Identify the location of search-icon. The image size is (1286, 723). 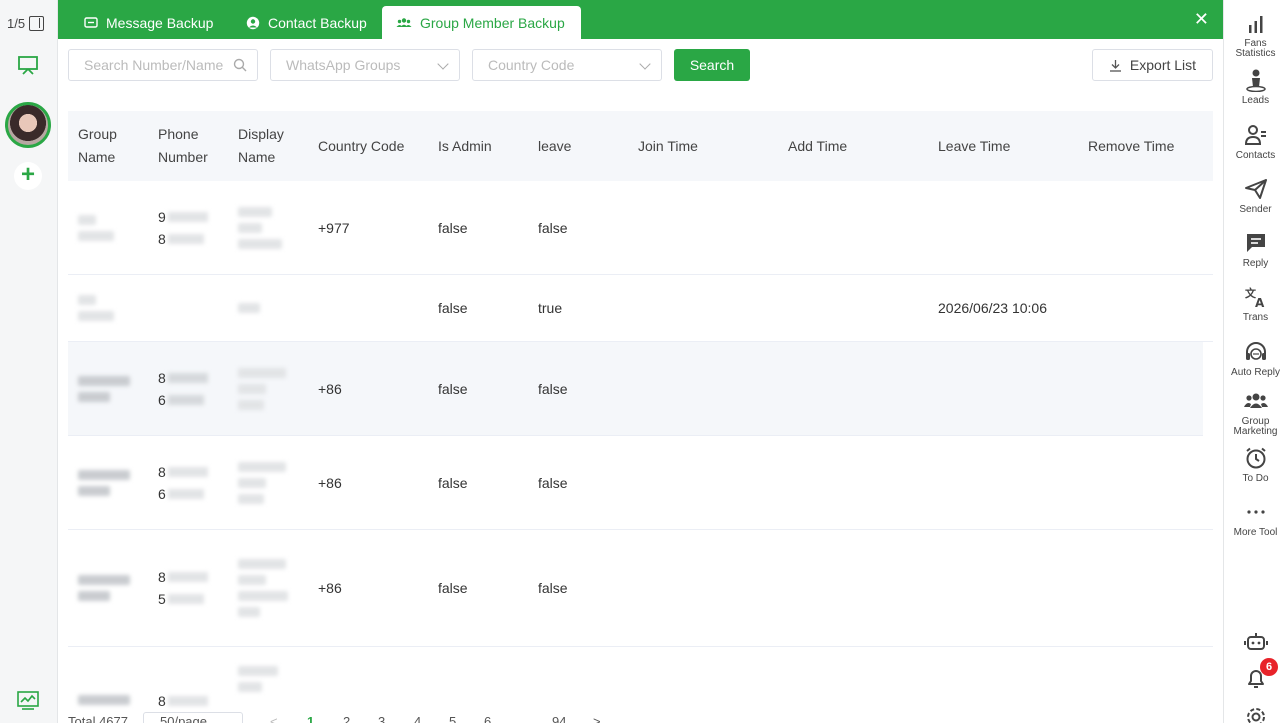
(240, 65).